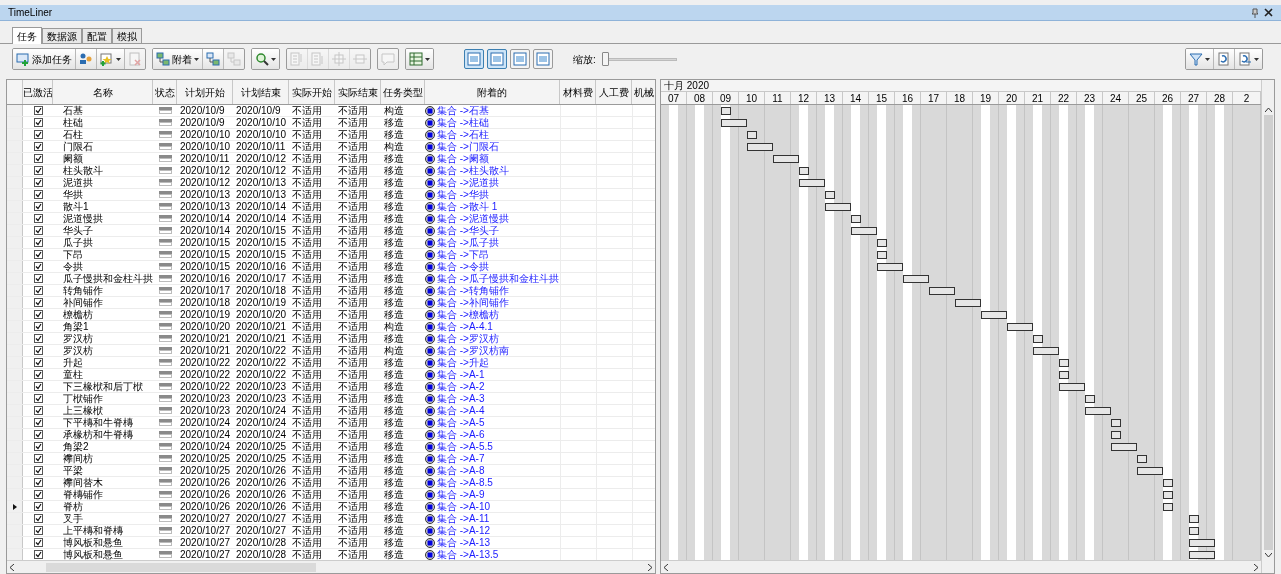 The height and width of the screenshot is (574, 1281). What do you see at coordinates (164, 92) in the screenshot?
I see `column-header: 状态` at bounding box center [164, 92].